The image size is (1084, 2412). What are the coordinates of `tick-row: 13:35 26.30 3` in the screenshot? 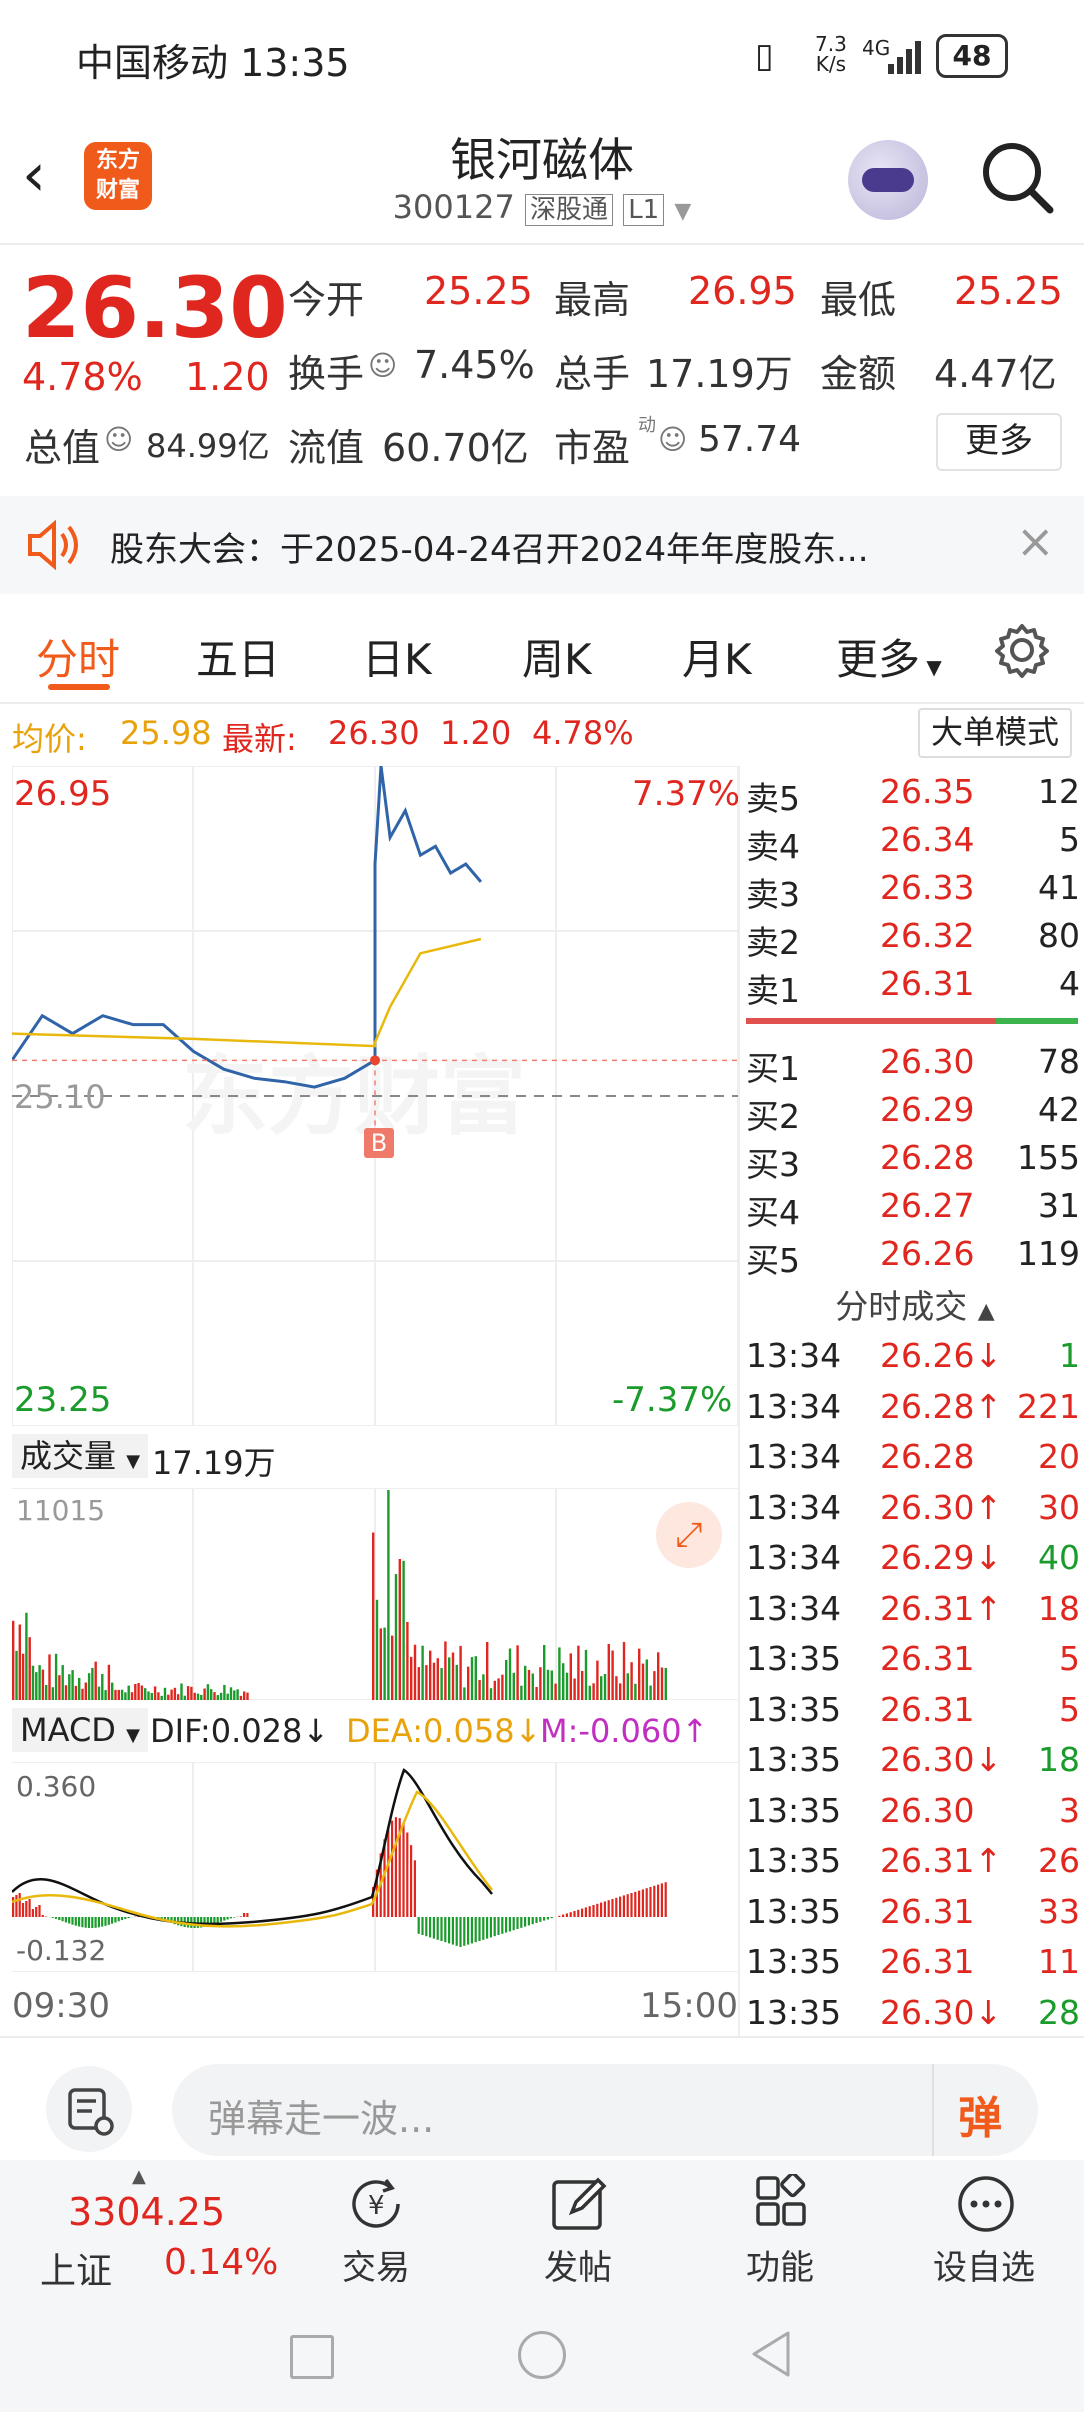 It's located at (915, 1815).